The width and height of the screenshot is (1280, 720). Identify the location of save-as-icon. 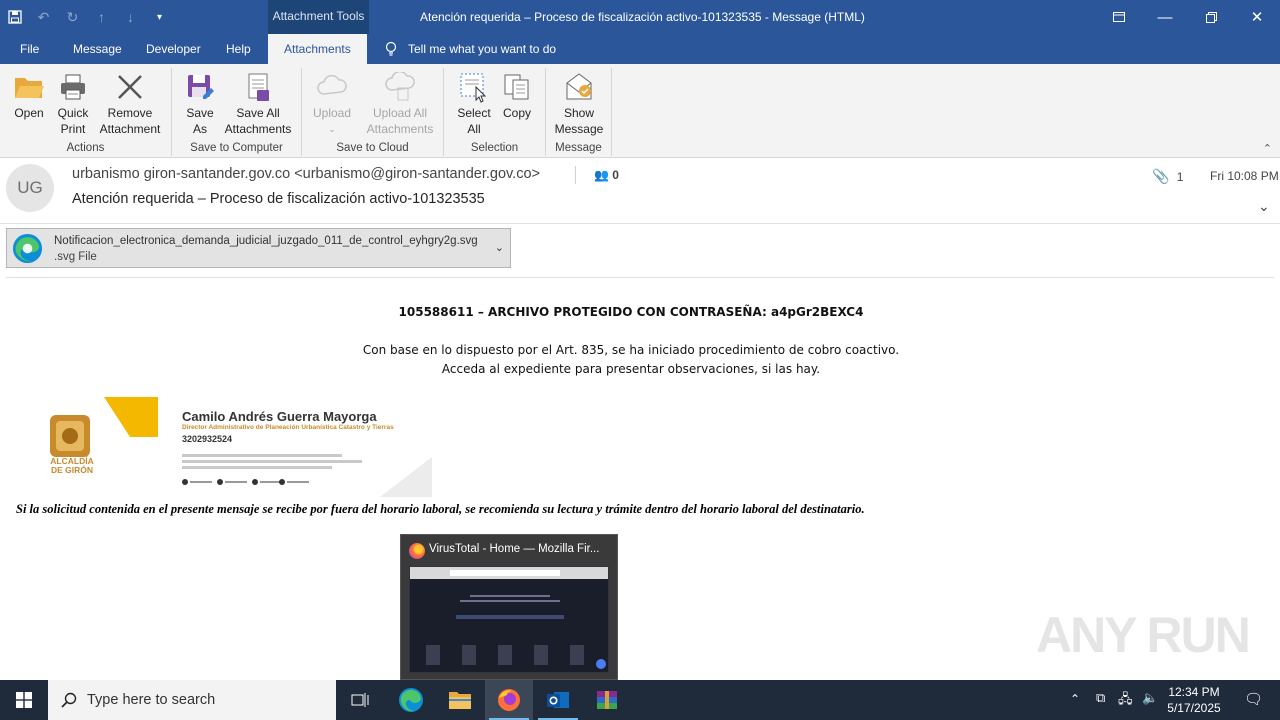
(201, 87).